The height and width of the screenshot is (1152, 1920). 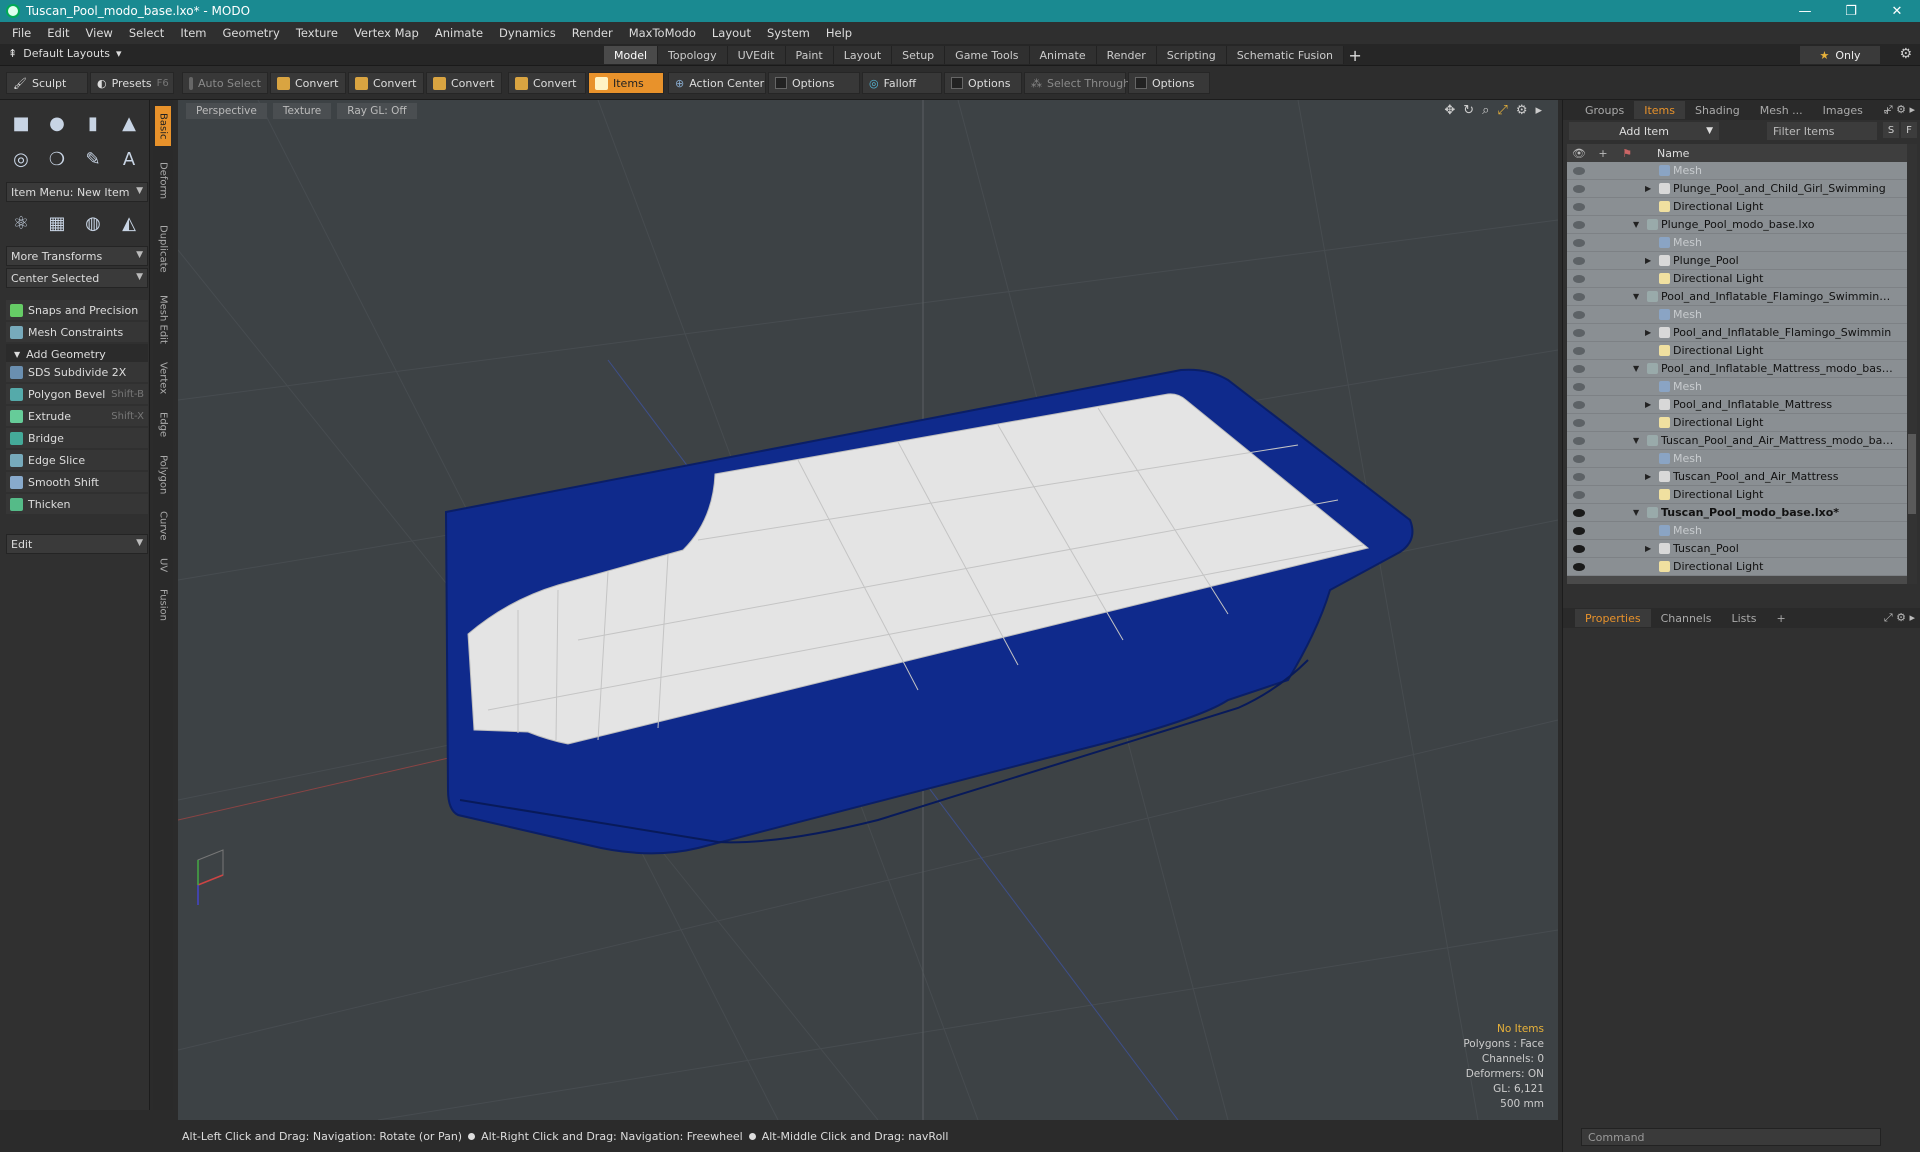 I want to click on tab-setup: Setup, so click(x=919, y=55).